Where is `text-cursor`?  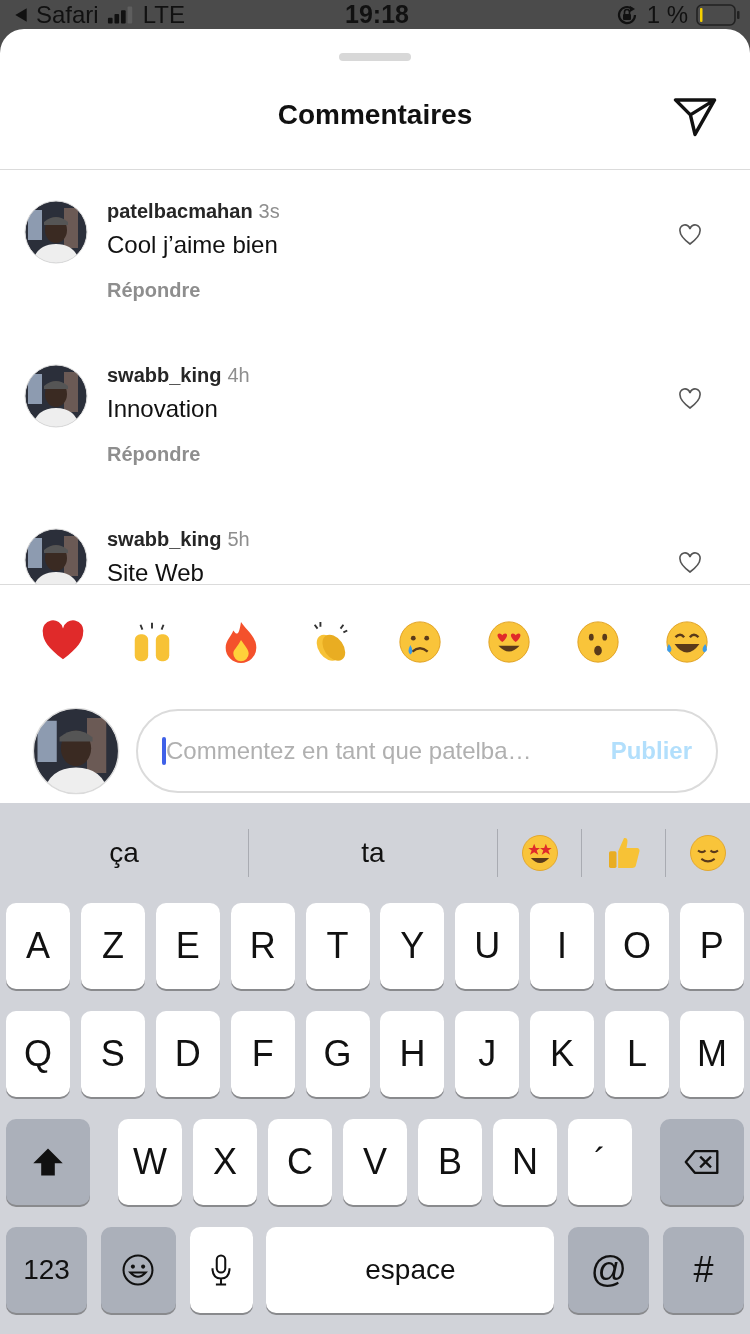 text-cursor is located at coordinates (164, 751).